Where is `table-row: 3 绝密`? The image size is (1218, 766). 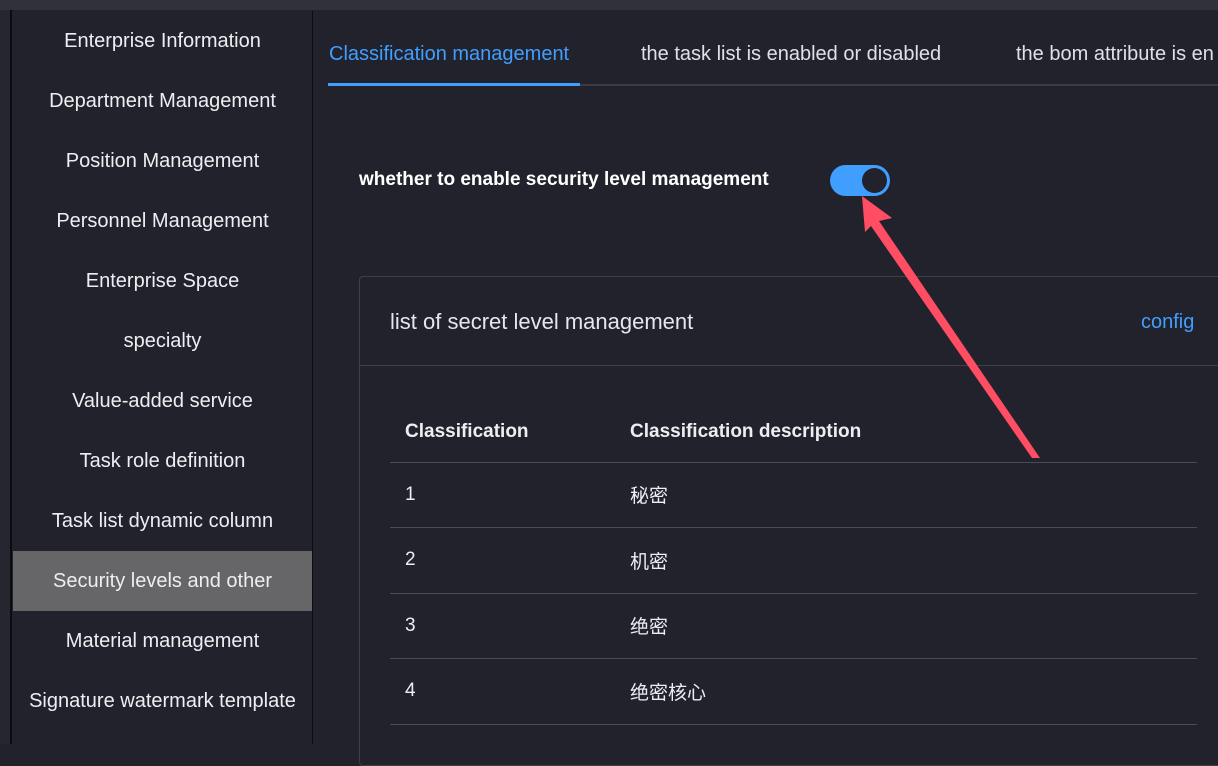
table-row: 3 绝密 is located at coordinates (793, 626).